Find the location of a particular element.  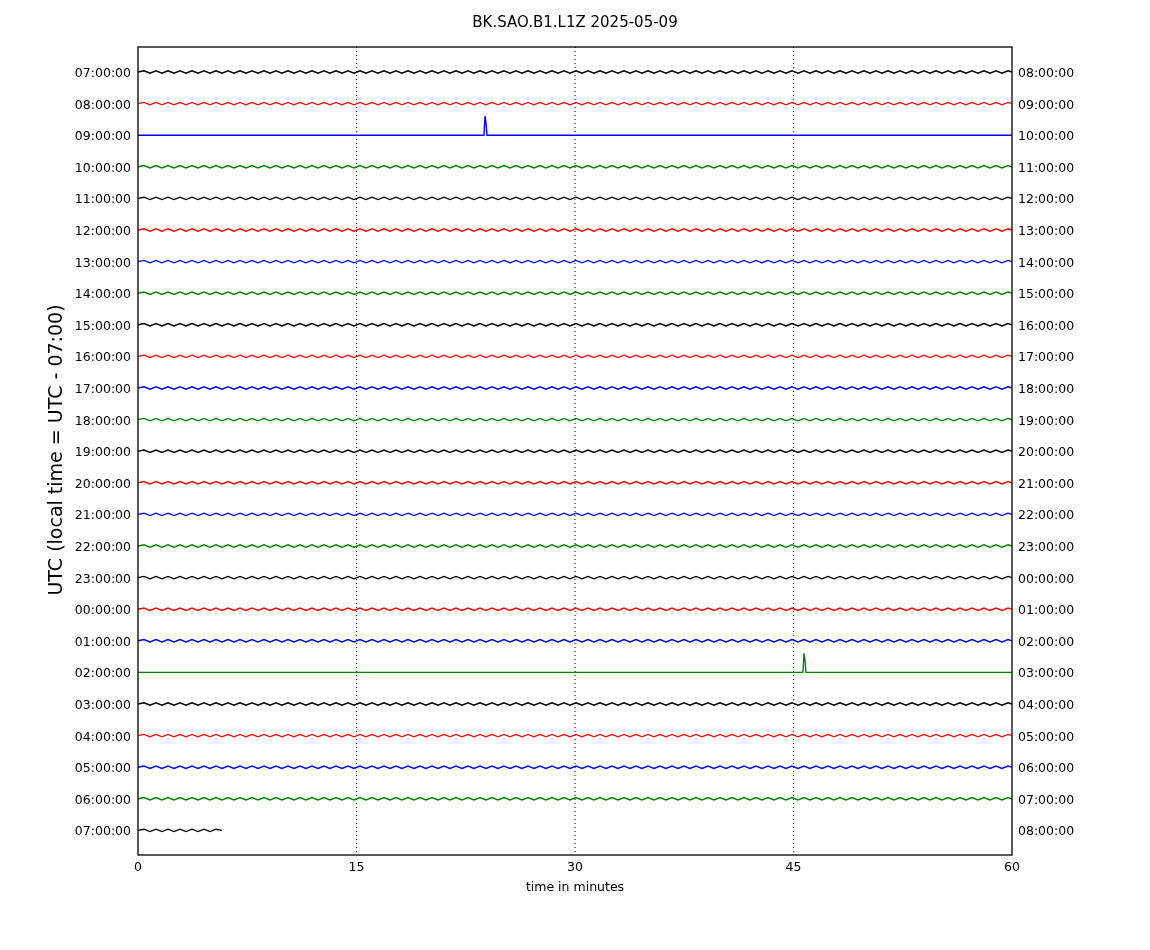

chart-title: BK.SAO.B1.L1Z 2025-05-09 is located at coordinates (575, 22).